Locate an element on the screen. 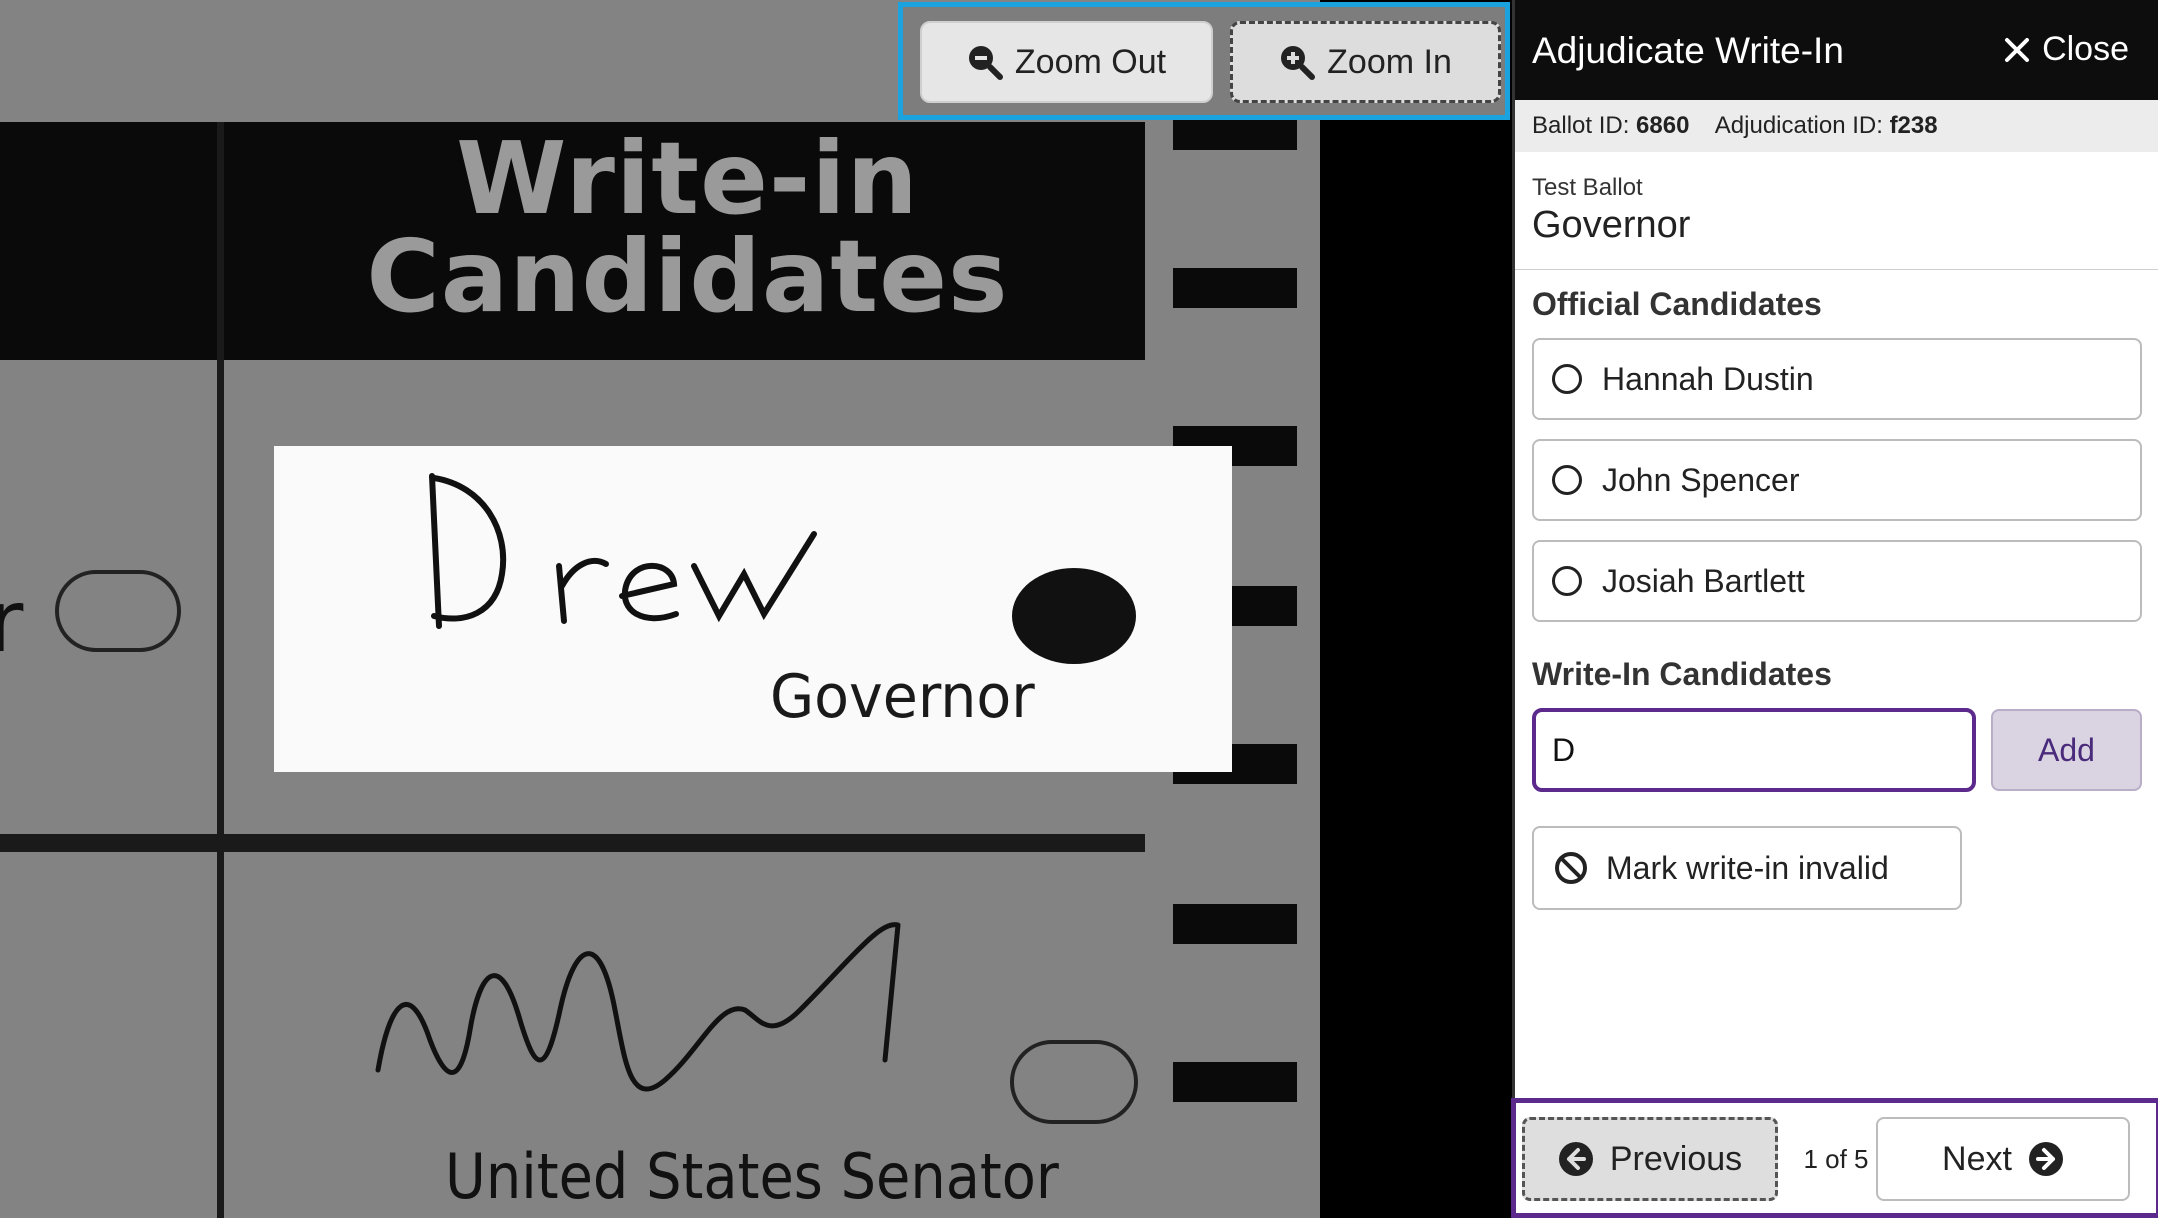  page-status: 1 of 5 is located at coordinates (1836, 1159).